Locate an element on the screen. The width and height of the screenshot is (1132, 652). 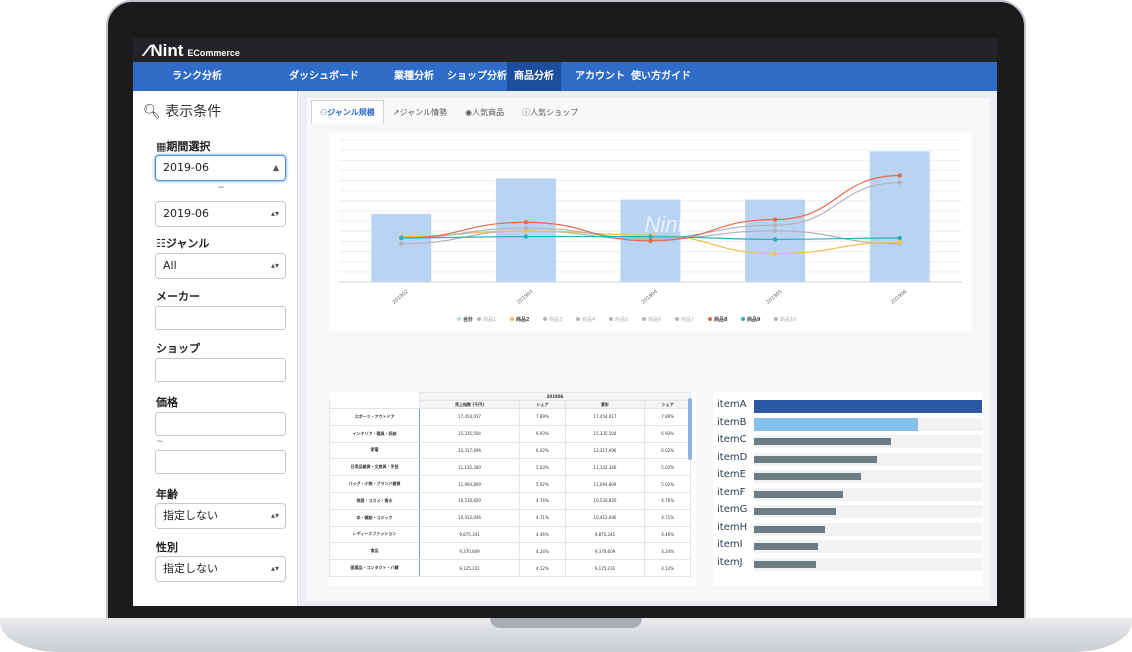
table-corner is located at coordinates (374, 396).